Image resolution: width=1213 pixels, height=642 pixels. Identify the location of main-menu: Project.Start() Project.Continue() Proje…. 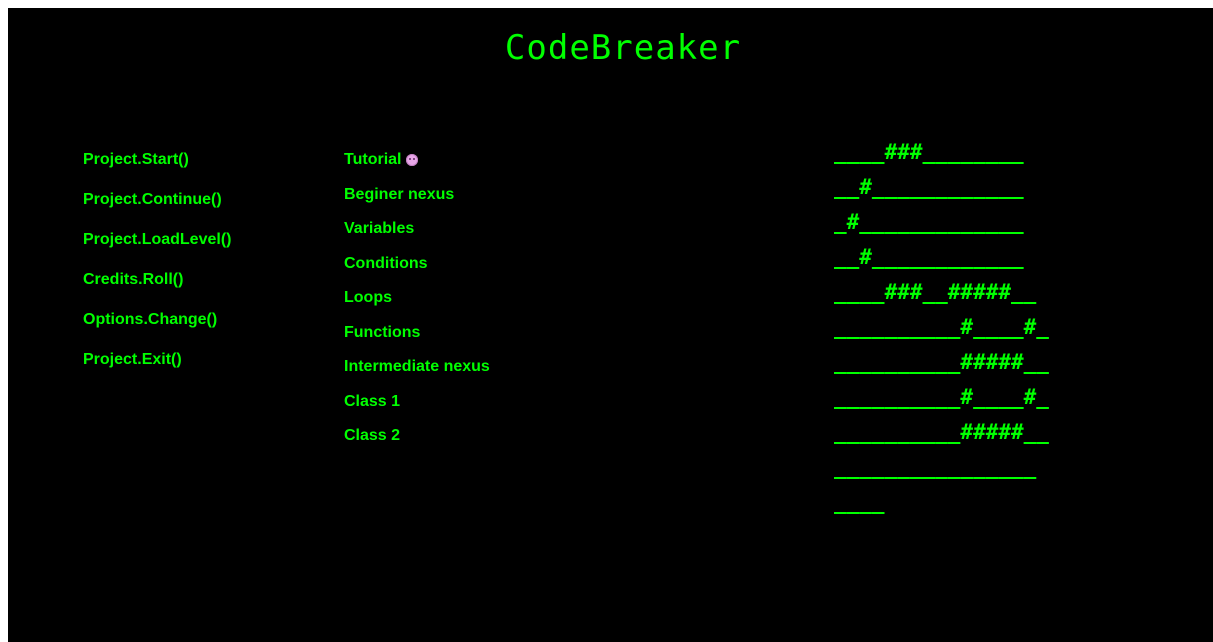
(157, 260).